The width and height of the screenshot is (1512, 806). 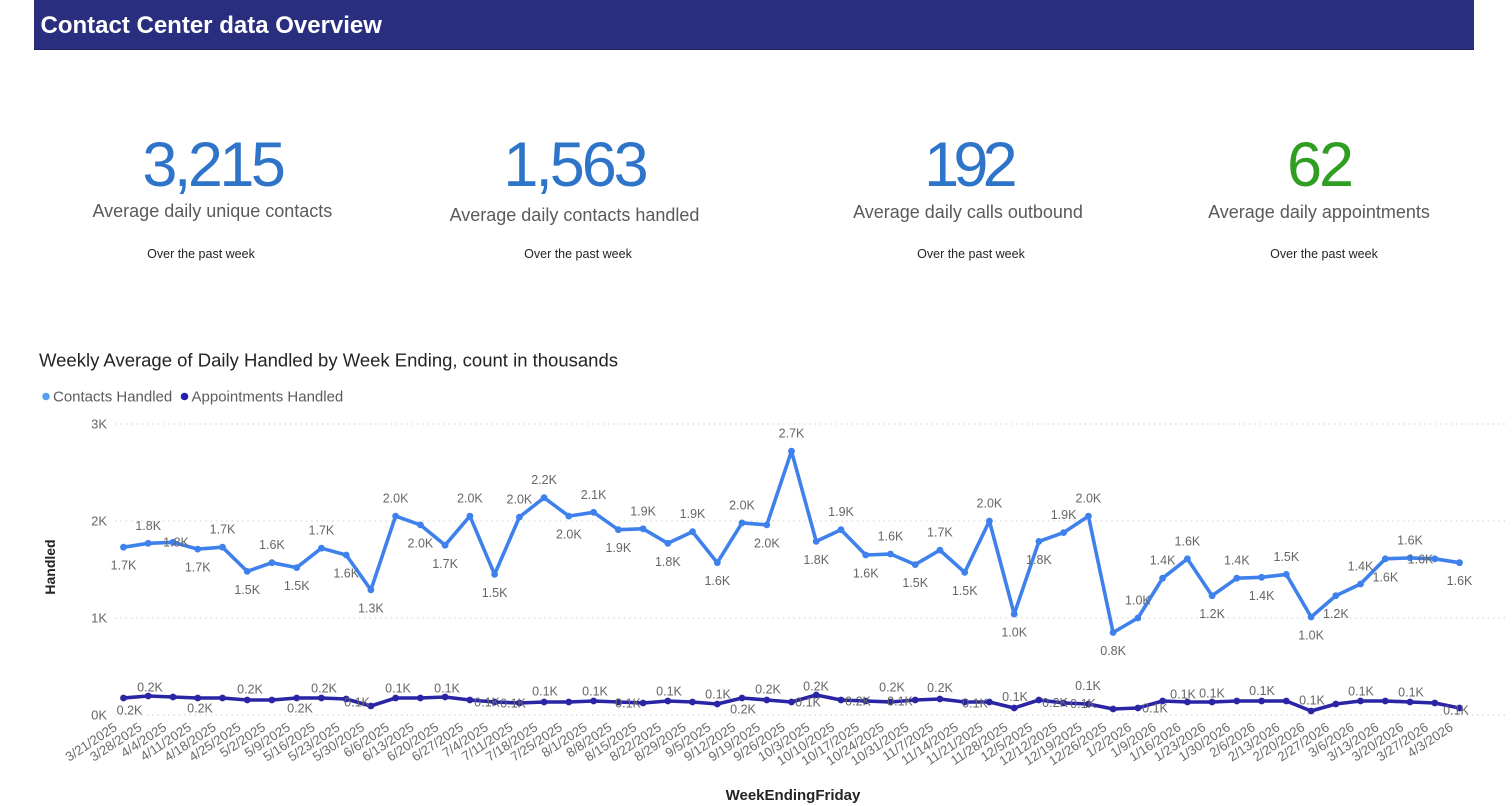 I want to click on svg-text: WeekEndingFriday, so click(x=793, y=795).